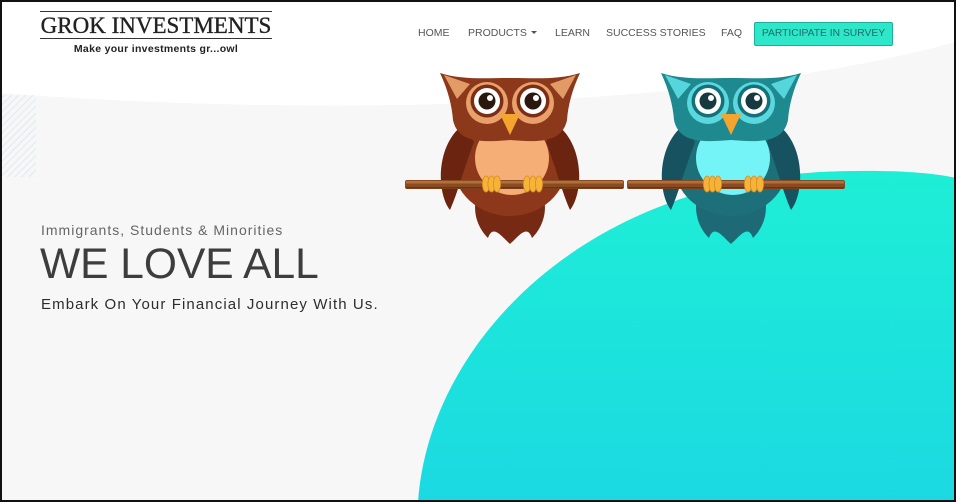 The height and width of the screenshot is (502, 956). Describe the element at coordinates (179, 264) in the screenshot. I see `hero-headline: WE LOVE ALL` at that location.